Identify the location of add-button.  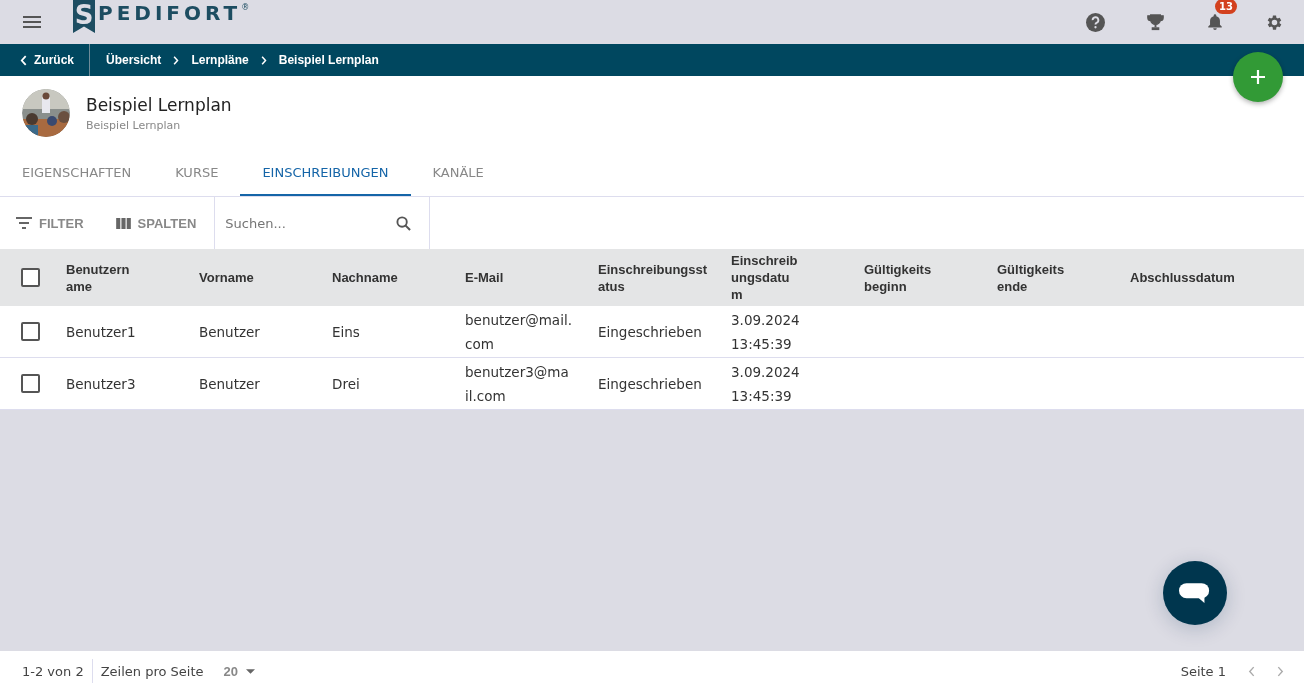
(1258, 77).